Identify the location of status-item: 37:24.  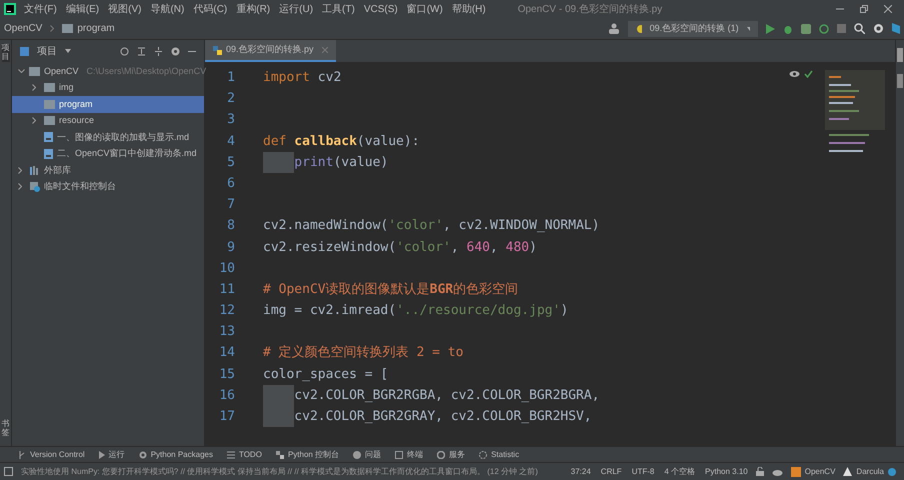
(580, 472).